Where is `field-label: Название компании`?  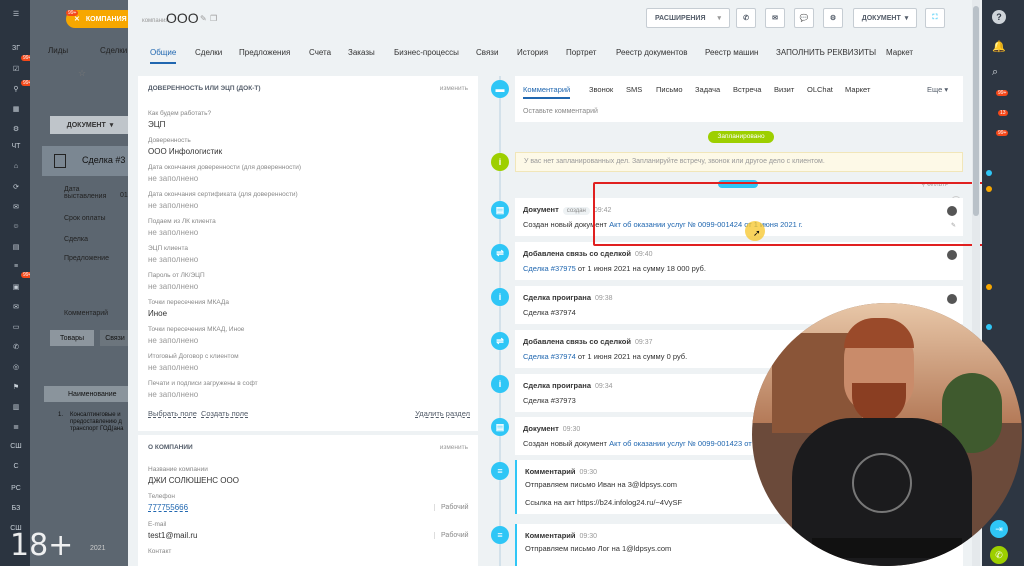 field-label: Название компании is located at coordinates (178, 469).